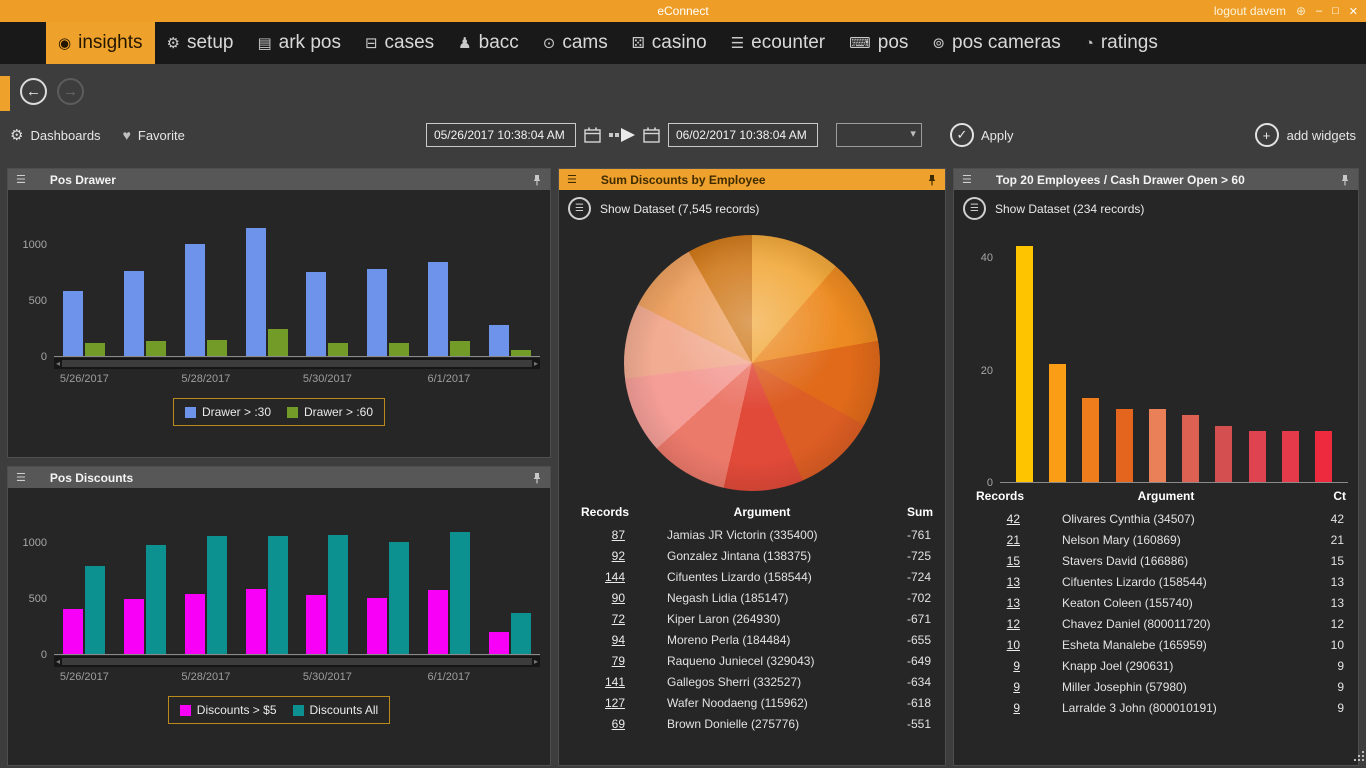  I want to click on records-link: 90, so click(618, 598).